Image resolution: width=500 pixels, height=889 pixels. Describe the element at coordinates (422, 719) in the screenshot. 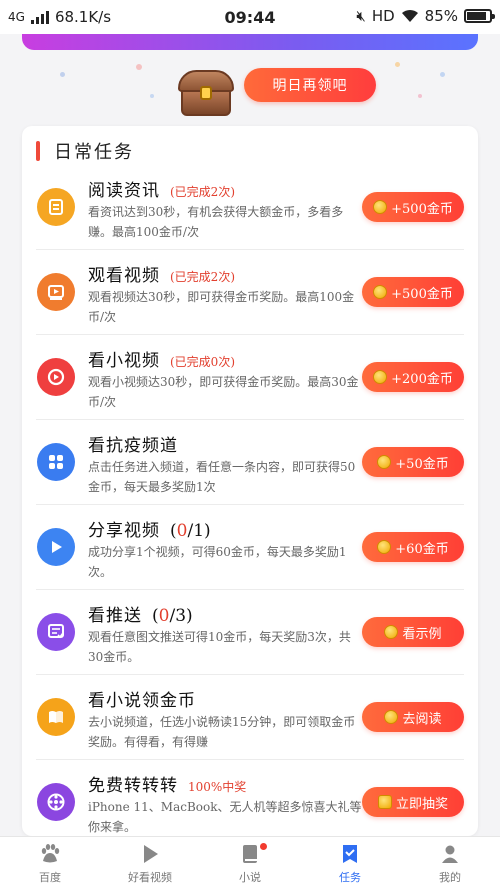

I see `task-button-label: 去阅读` at that location.